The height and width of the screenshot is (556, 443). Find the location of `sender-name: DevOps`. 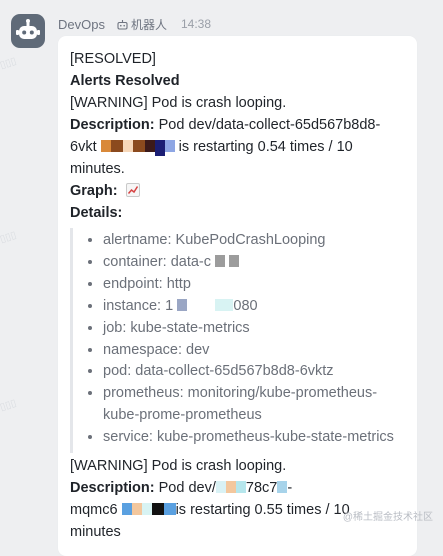

sender-name: DevOps is located at coordinates (81, 24).